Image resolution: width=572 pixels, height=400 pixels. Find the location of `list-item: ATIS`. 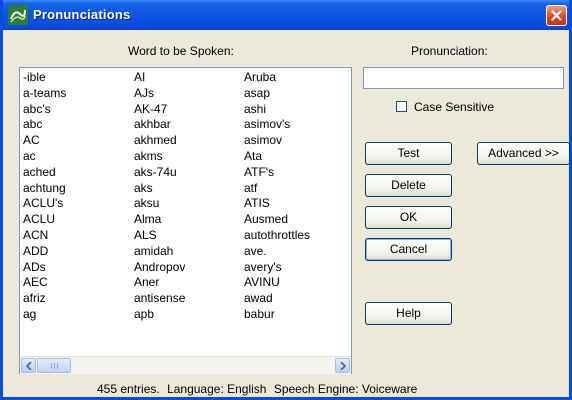

list-item: ATIS is located at coordinates (277, 204).